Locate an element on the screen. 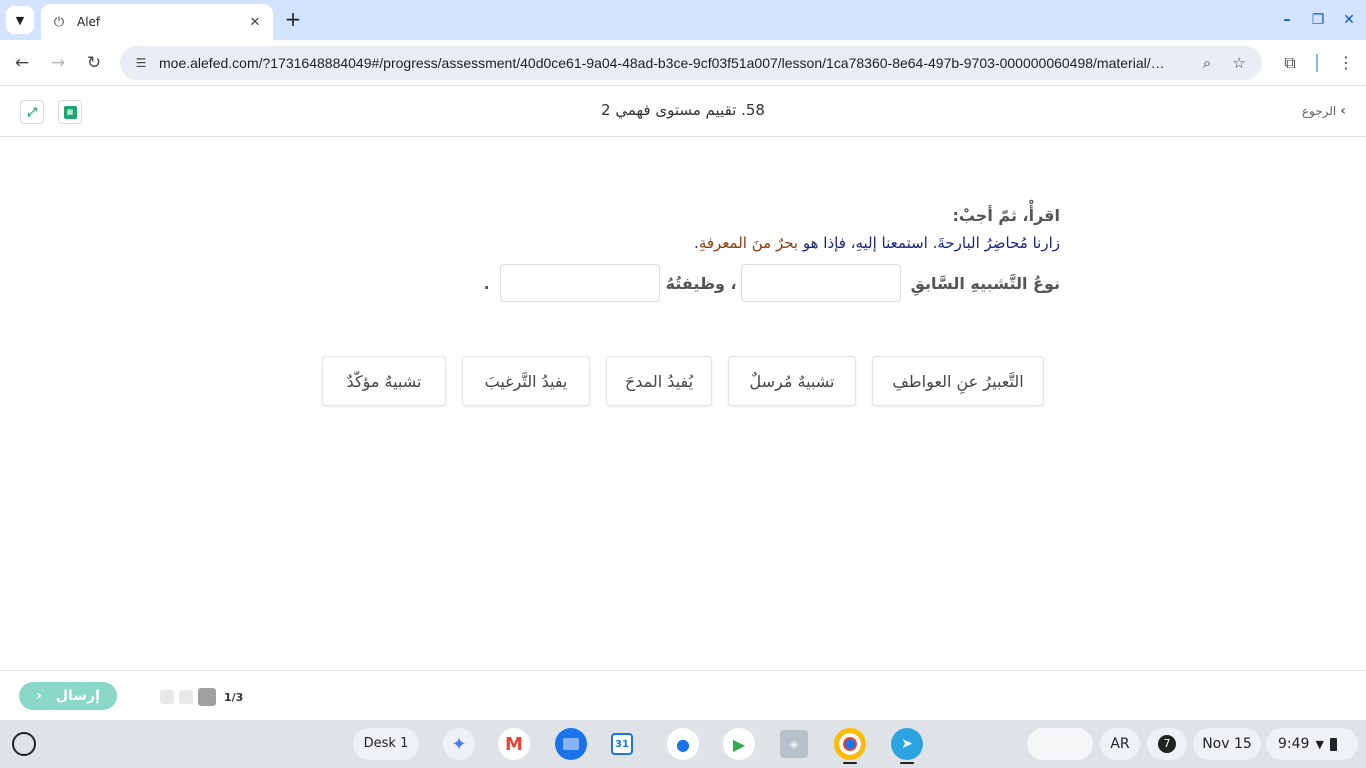  status-tray: 9:49 ▼ is located at coordinates (1312, 744).